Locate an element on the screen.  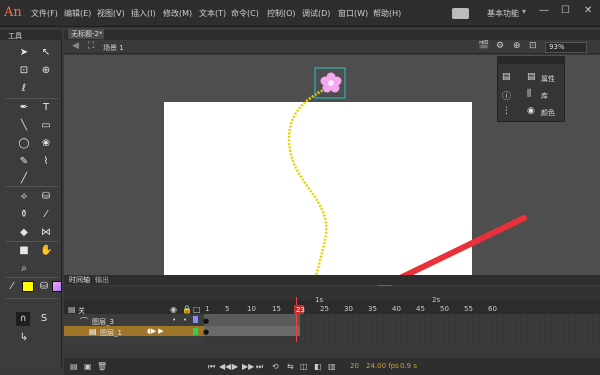
properties-panel-header is located at coordinates (531, 60).